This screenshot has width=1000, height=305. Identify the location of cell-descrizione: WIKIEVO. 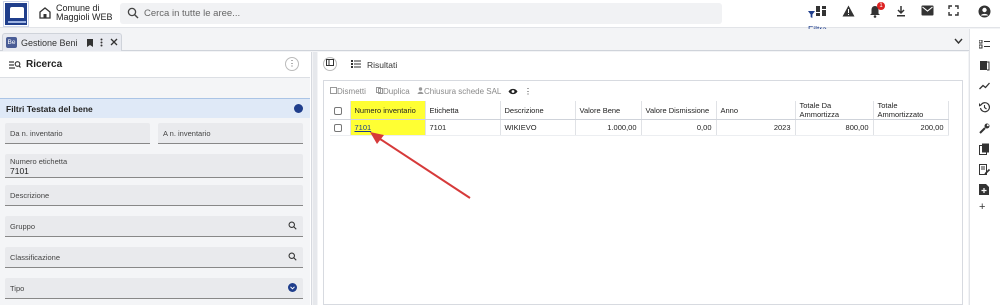
(538, 127).